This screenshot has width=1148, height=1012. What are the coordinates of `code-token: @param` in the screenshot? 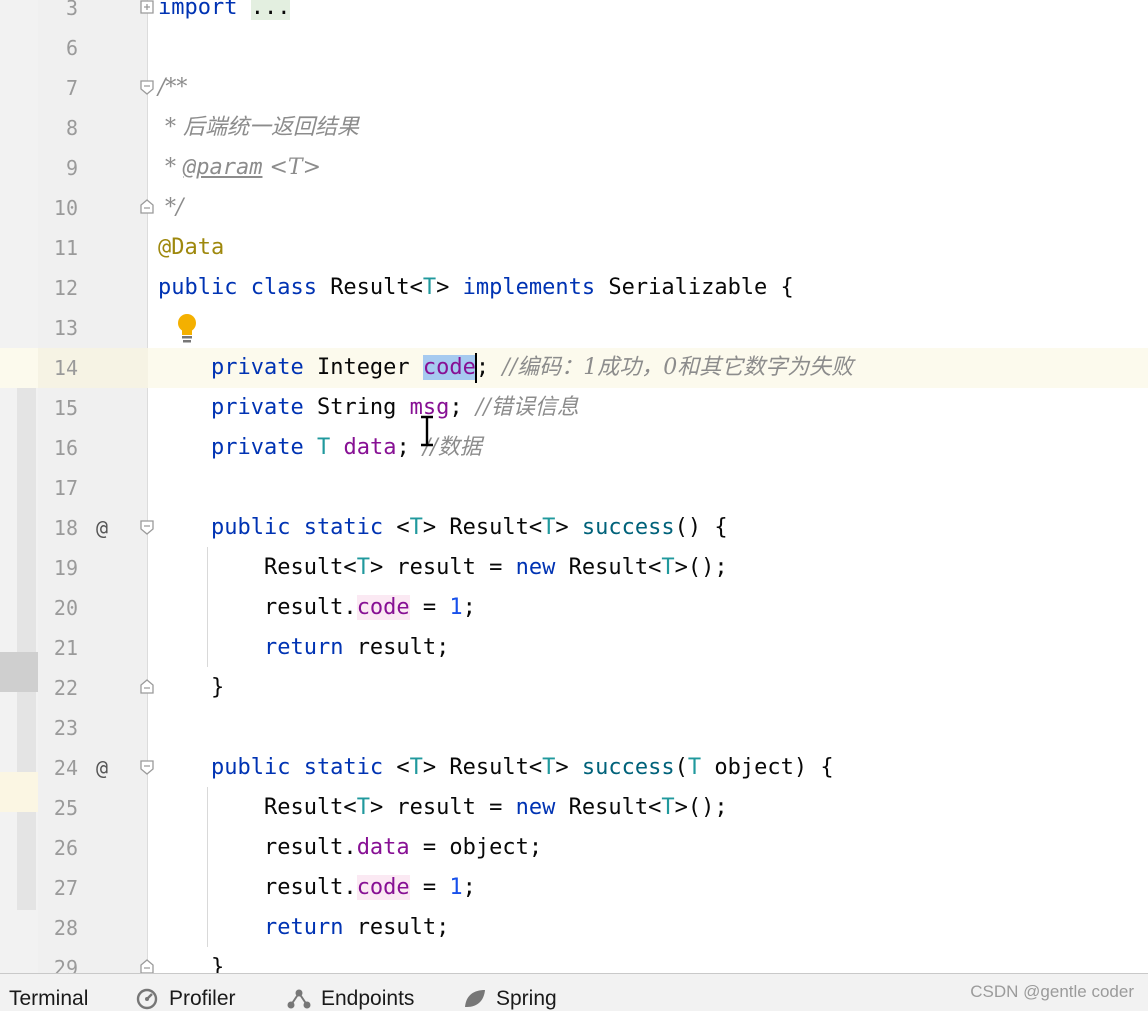 It's located at (223, 167).